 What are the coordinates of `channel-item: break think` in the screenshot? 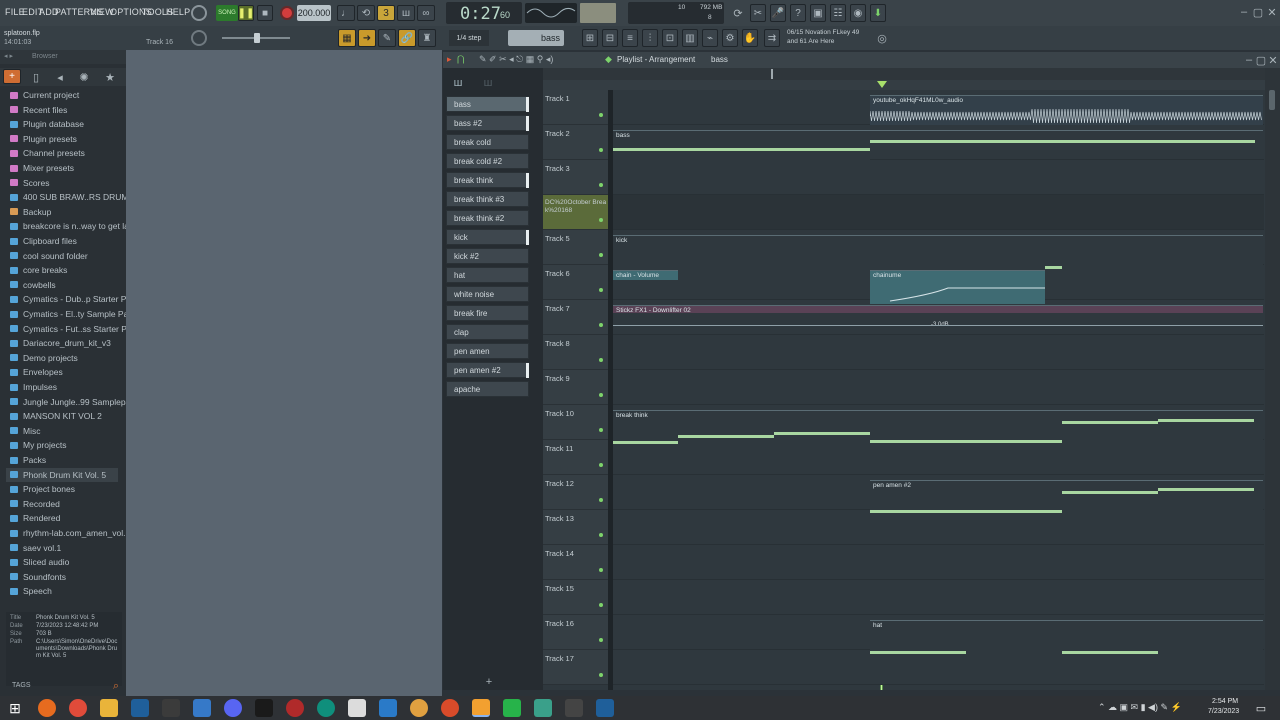 It's located at (487, 180).